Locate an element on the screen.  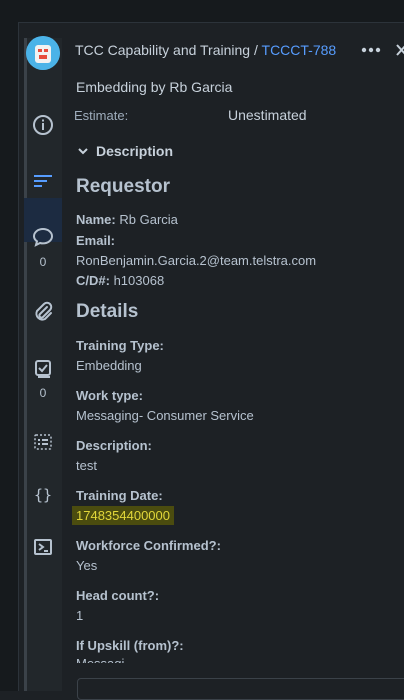
field-label: Head count?: is located at coordinates (118, 595).